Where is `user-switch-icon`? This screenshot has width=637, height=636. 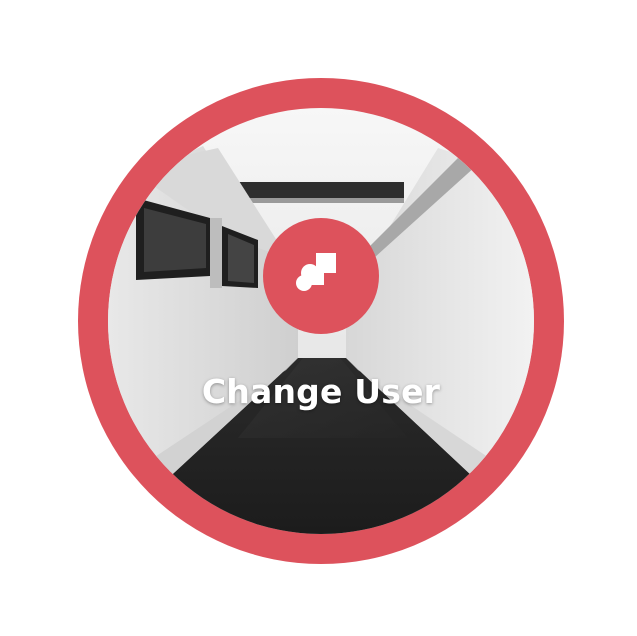
user-switch-icon is located at coordinates (316, 272).